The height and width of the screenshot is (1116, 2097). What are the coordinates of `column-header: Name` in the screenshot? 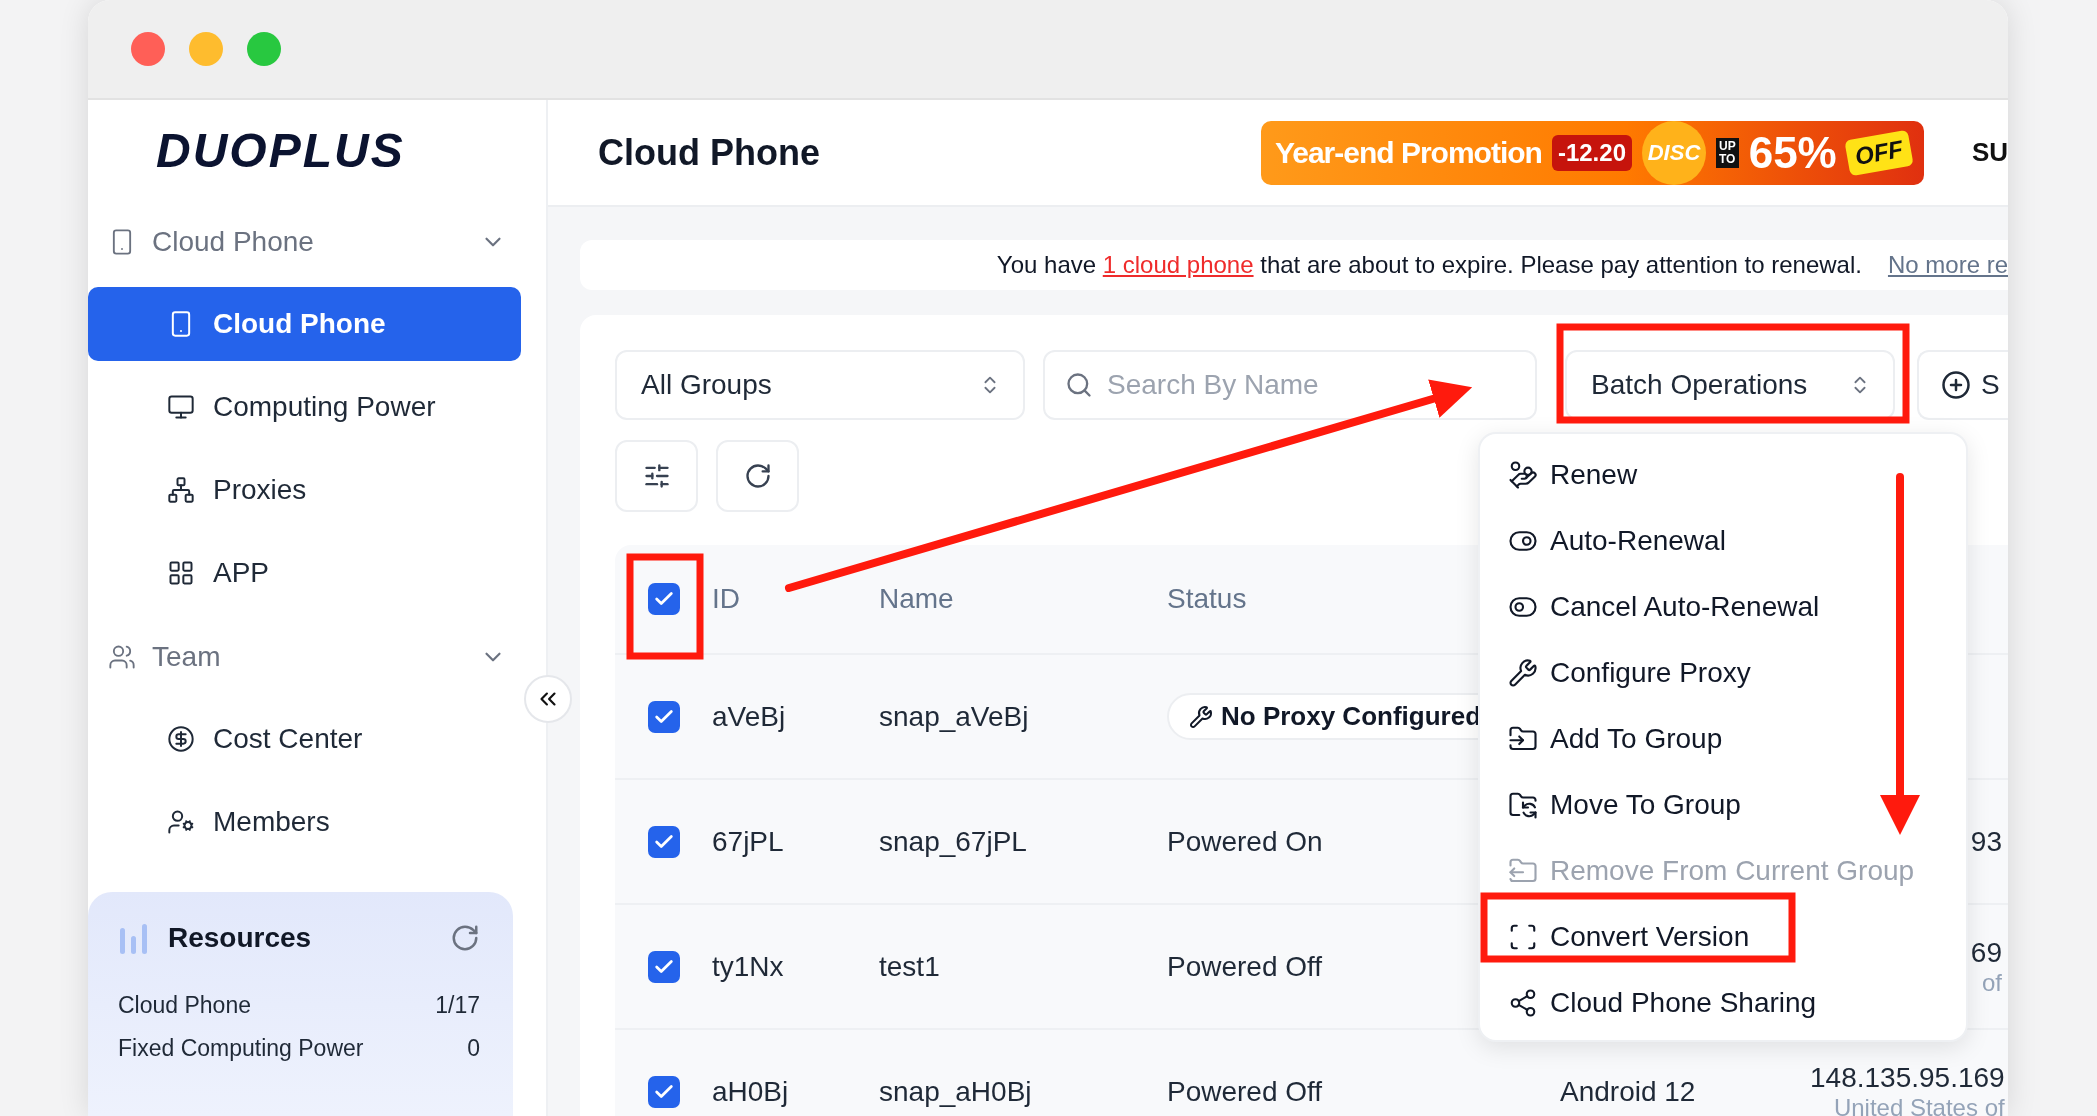 It's located at (916, 599).